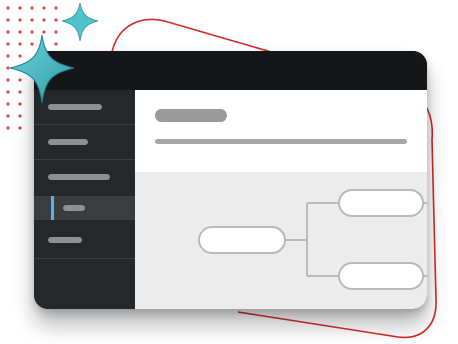  What do you see at coordinates (242, 240) in the screenshot?
I see `root-node` at bounding box center [242, 240].